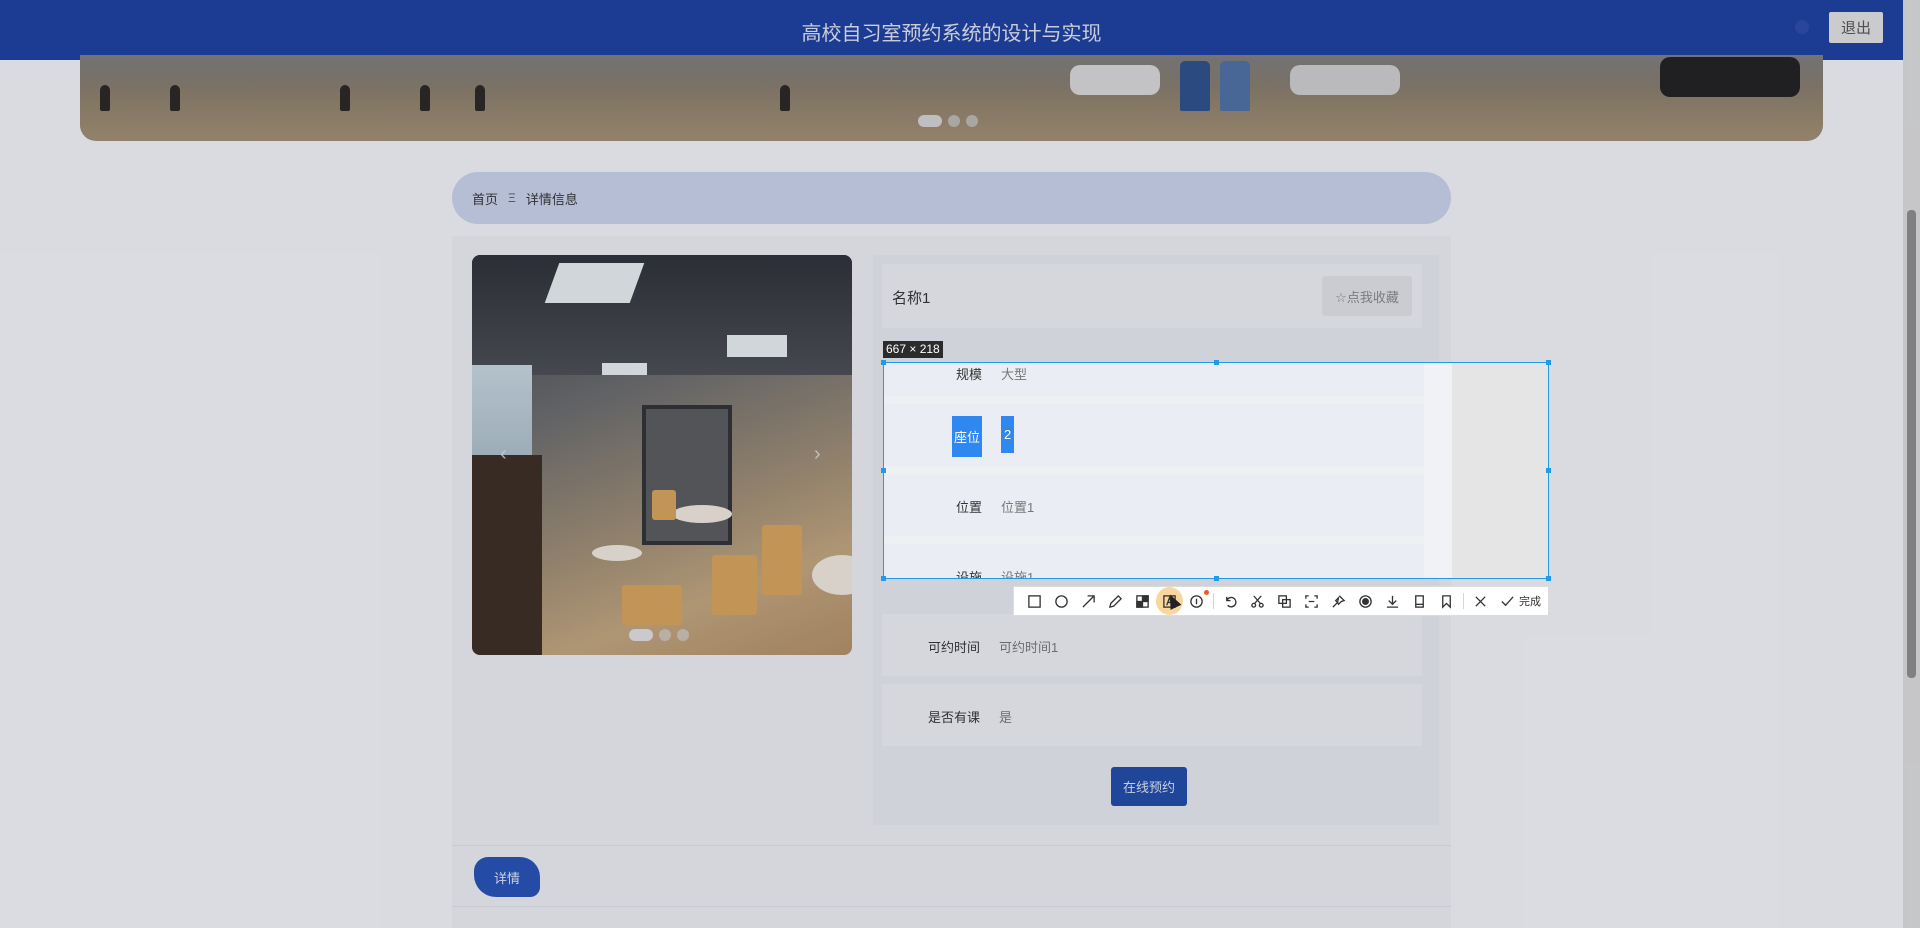 This screenshot has width=1920, height=928. I want to click on field-value: 是, so click(1006, 717).